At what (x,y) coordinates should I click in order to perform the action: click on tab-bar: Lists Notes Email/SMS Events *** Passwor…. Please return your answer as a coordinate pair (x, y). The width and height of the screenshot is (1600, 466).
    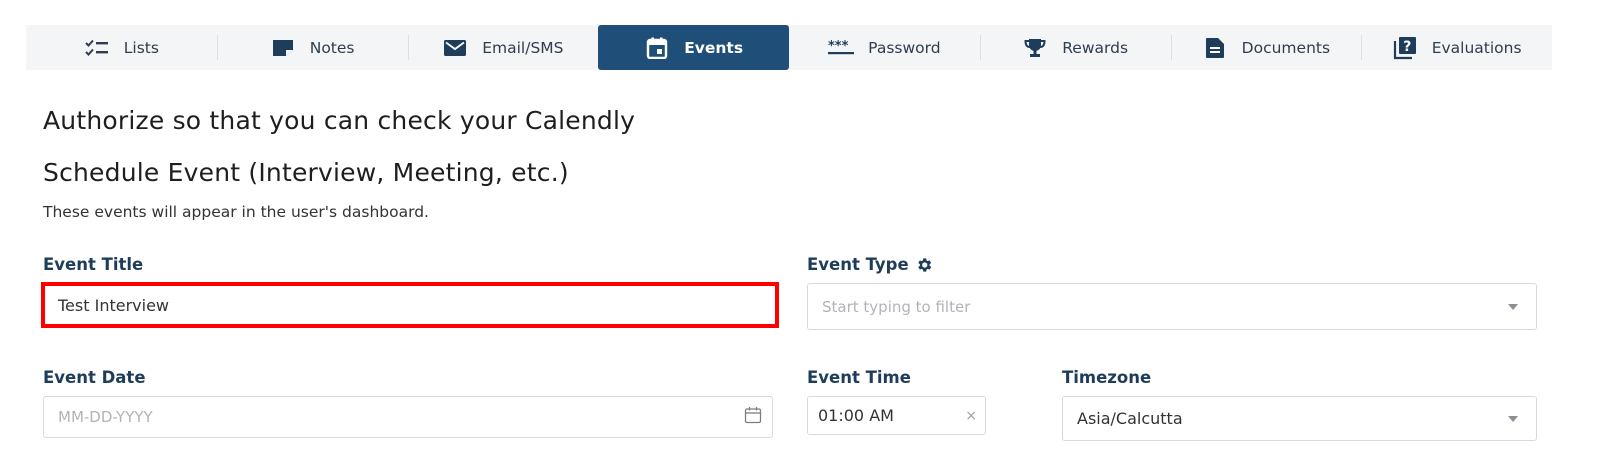
    Looking at the image, I should click on (789, 47).